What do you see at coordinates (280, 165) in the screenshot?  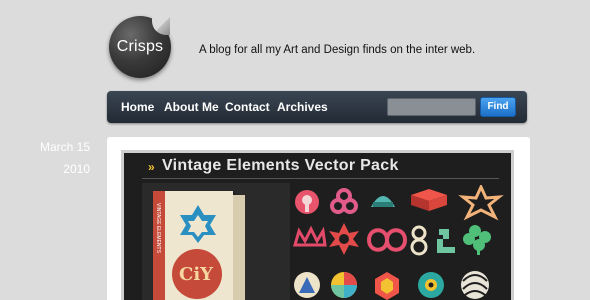 I see `image-title: Vintage Elements Vector Pack` at bounding box center [280, 165].